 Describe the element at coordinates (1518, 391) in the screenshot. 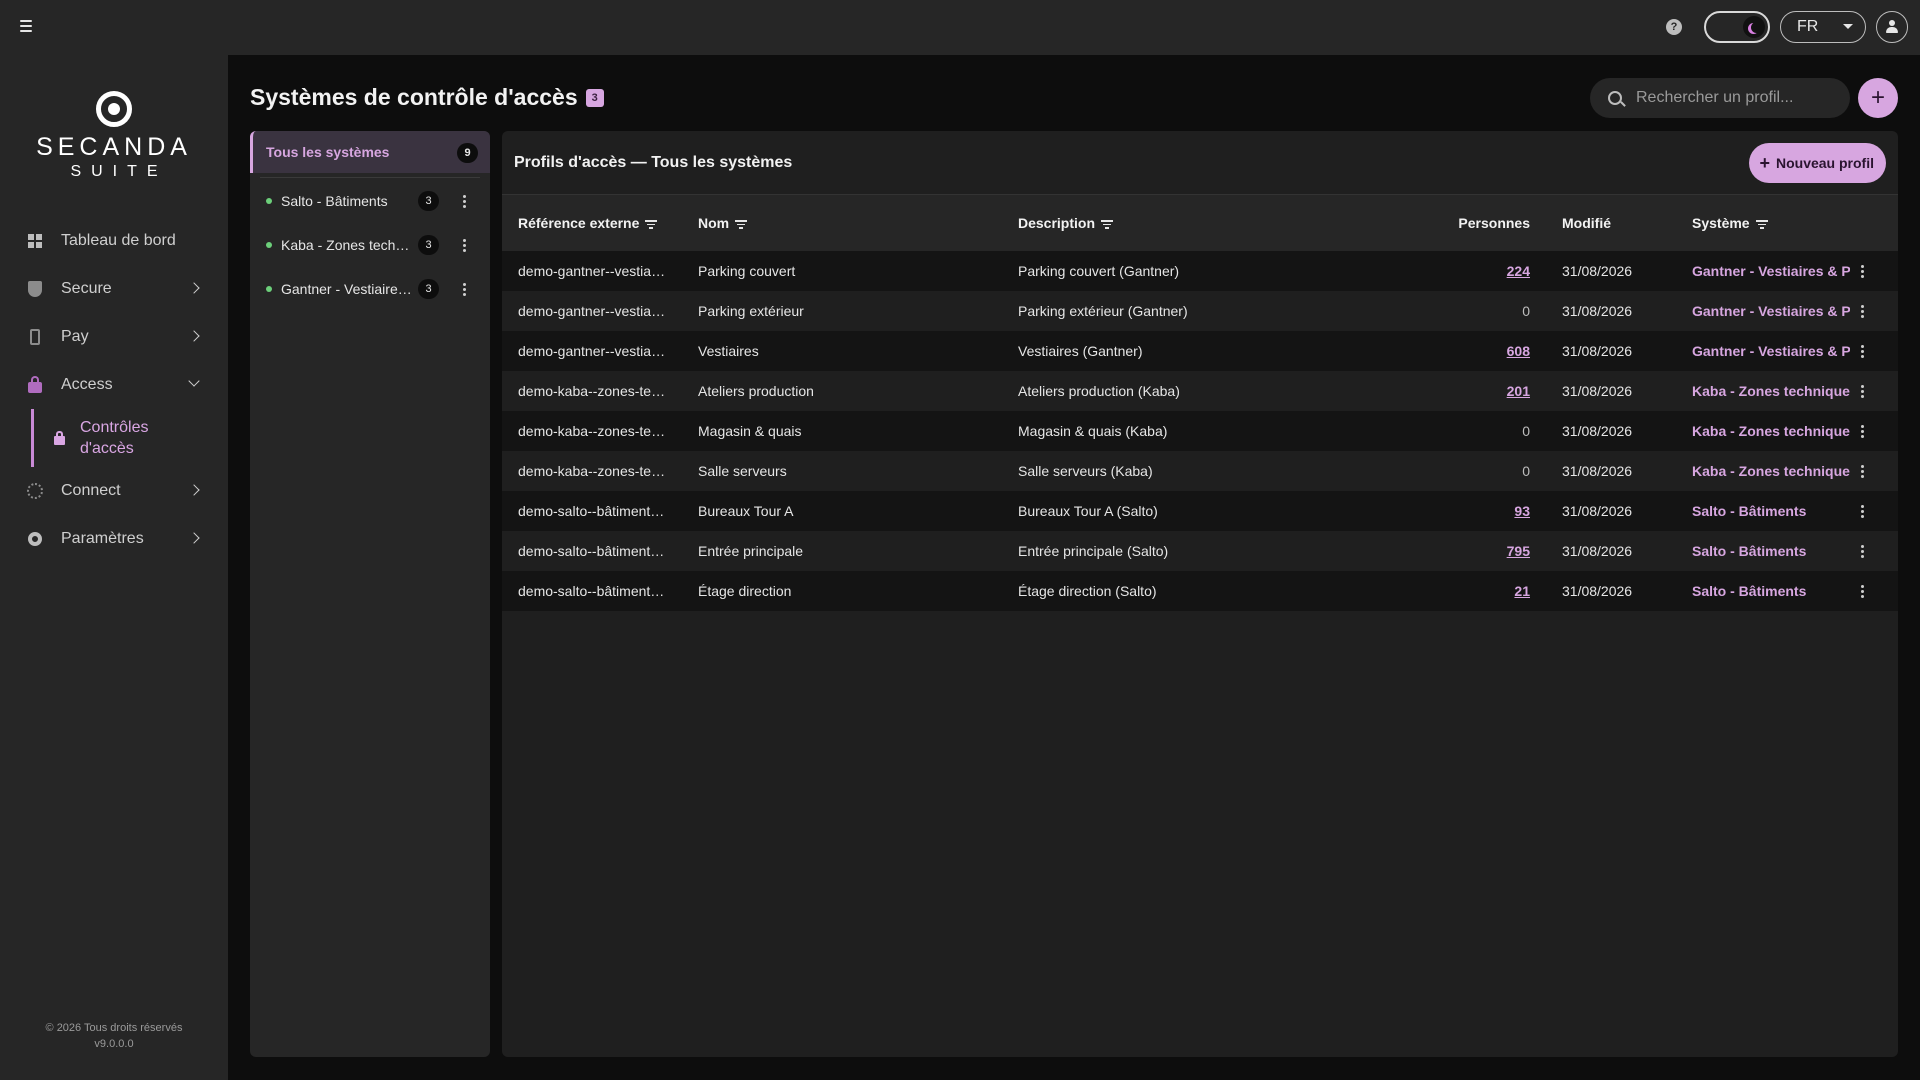

I see `persons-link: 201` at that location.